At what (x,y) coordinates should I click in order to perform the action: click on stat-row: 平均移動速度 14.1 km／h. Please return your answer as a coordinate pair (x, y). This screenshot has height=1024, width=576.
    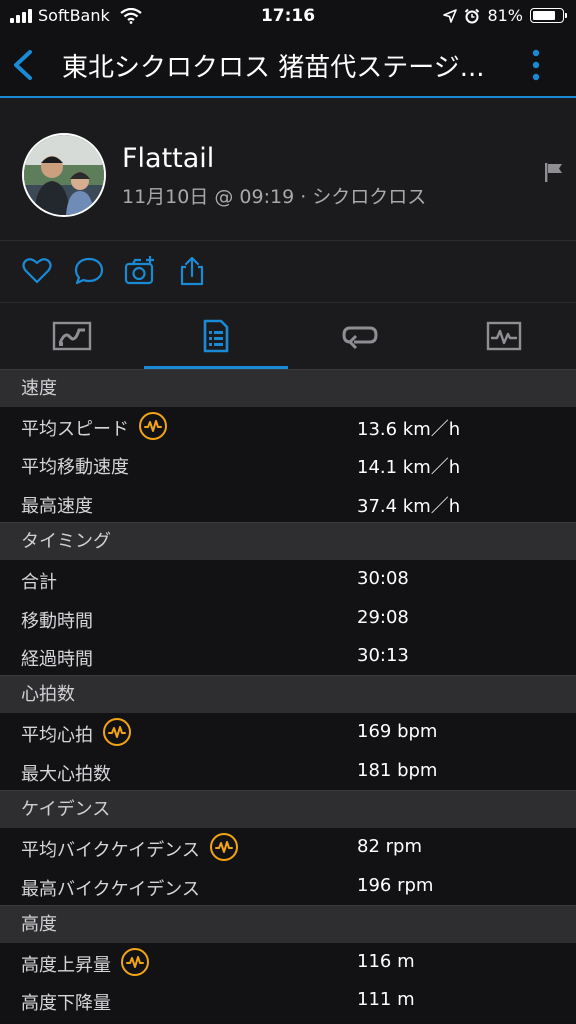
    Looking at the image, I should click on (288, 464).